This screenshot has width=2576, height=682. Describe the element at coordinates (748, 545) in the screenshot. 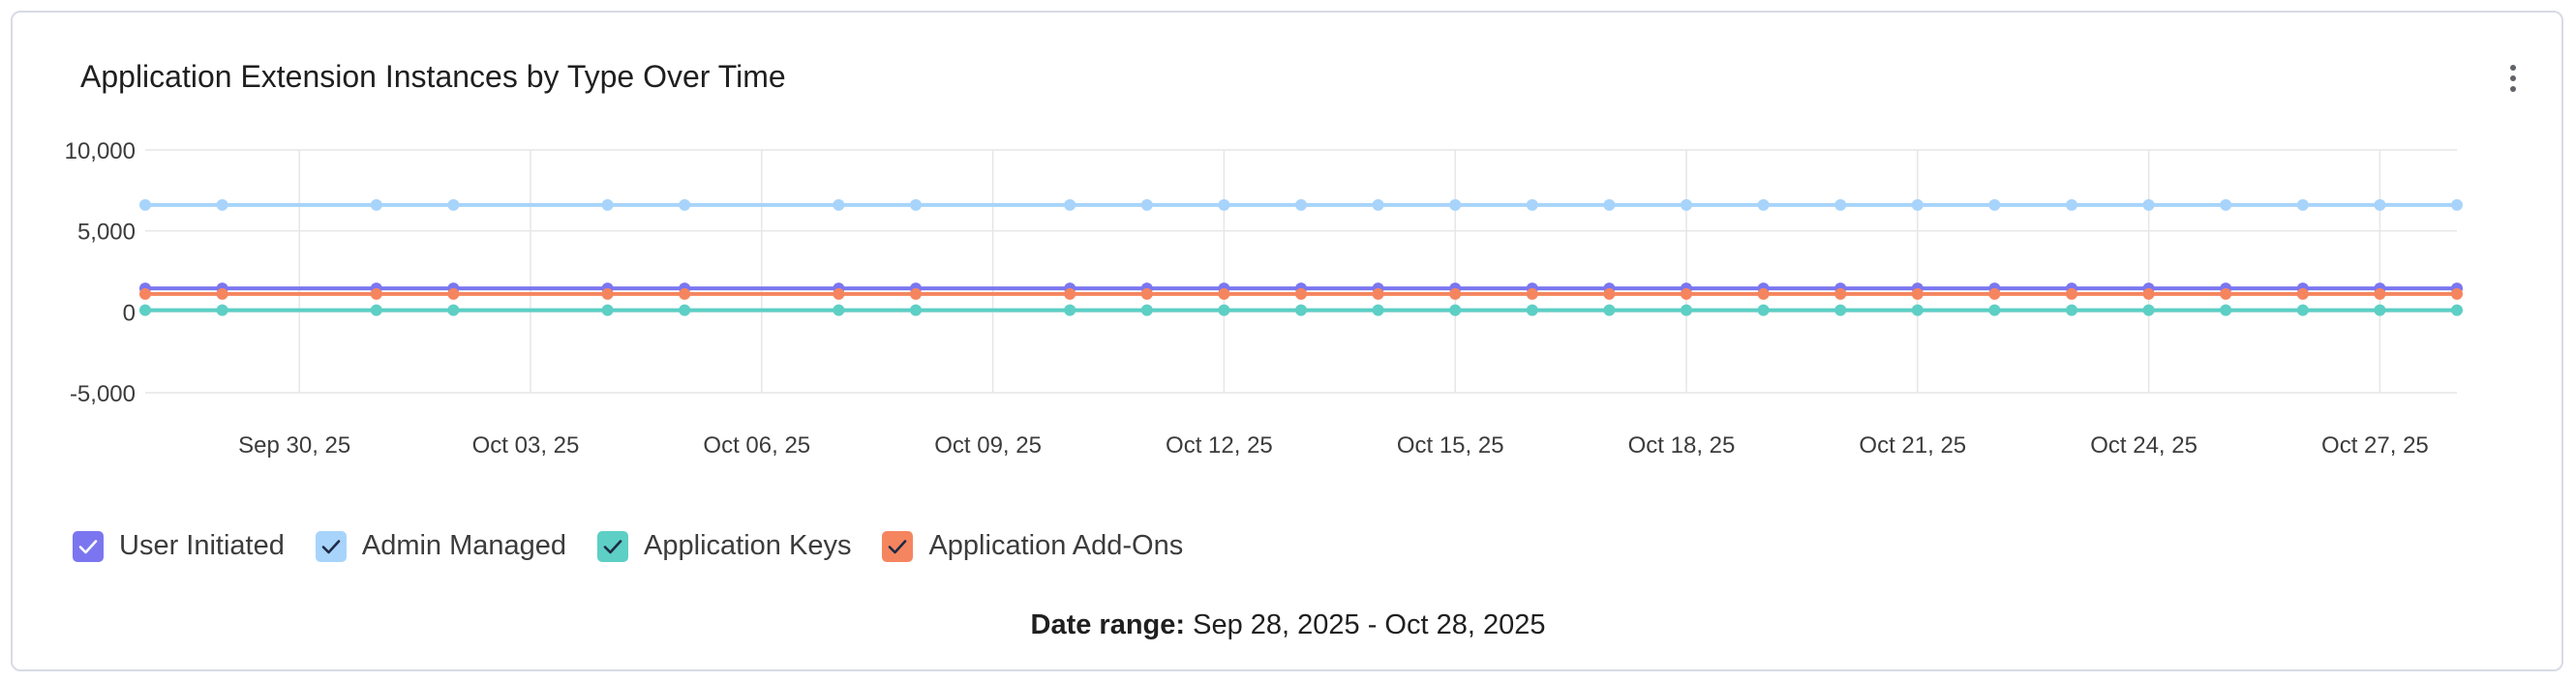

I see `legend-label: Application Keys` at that location.